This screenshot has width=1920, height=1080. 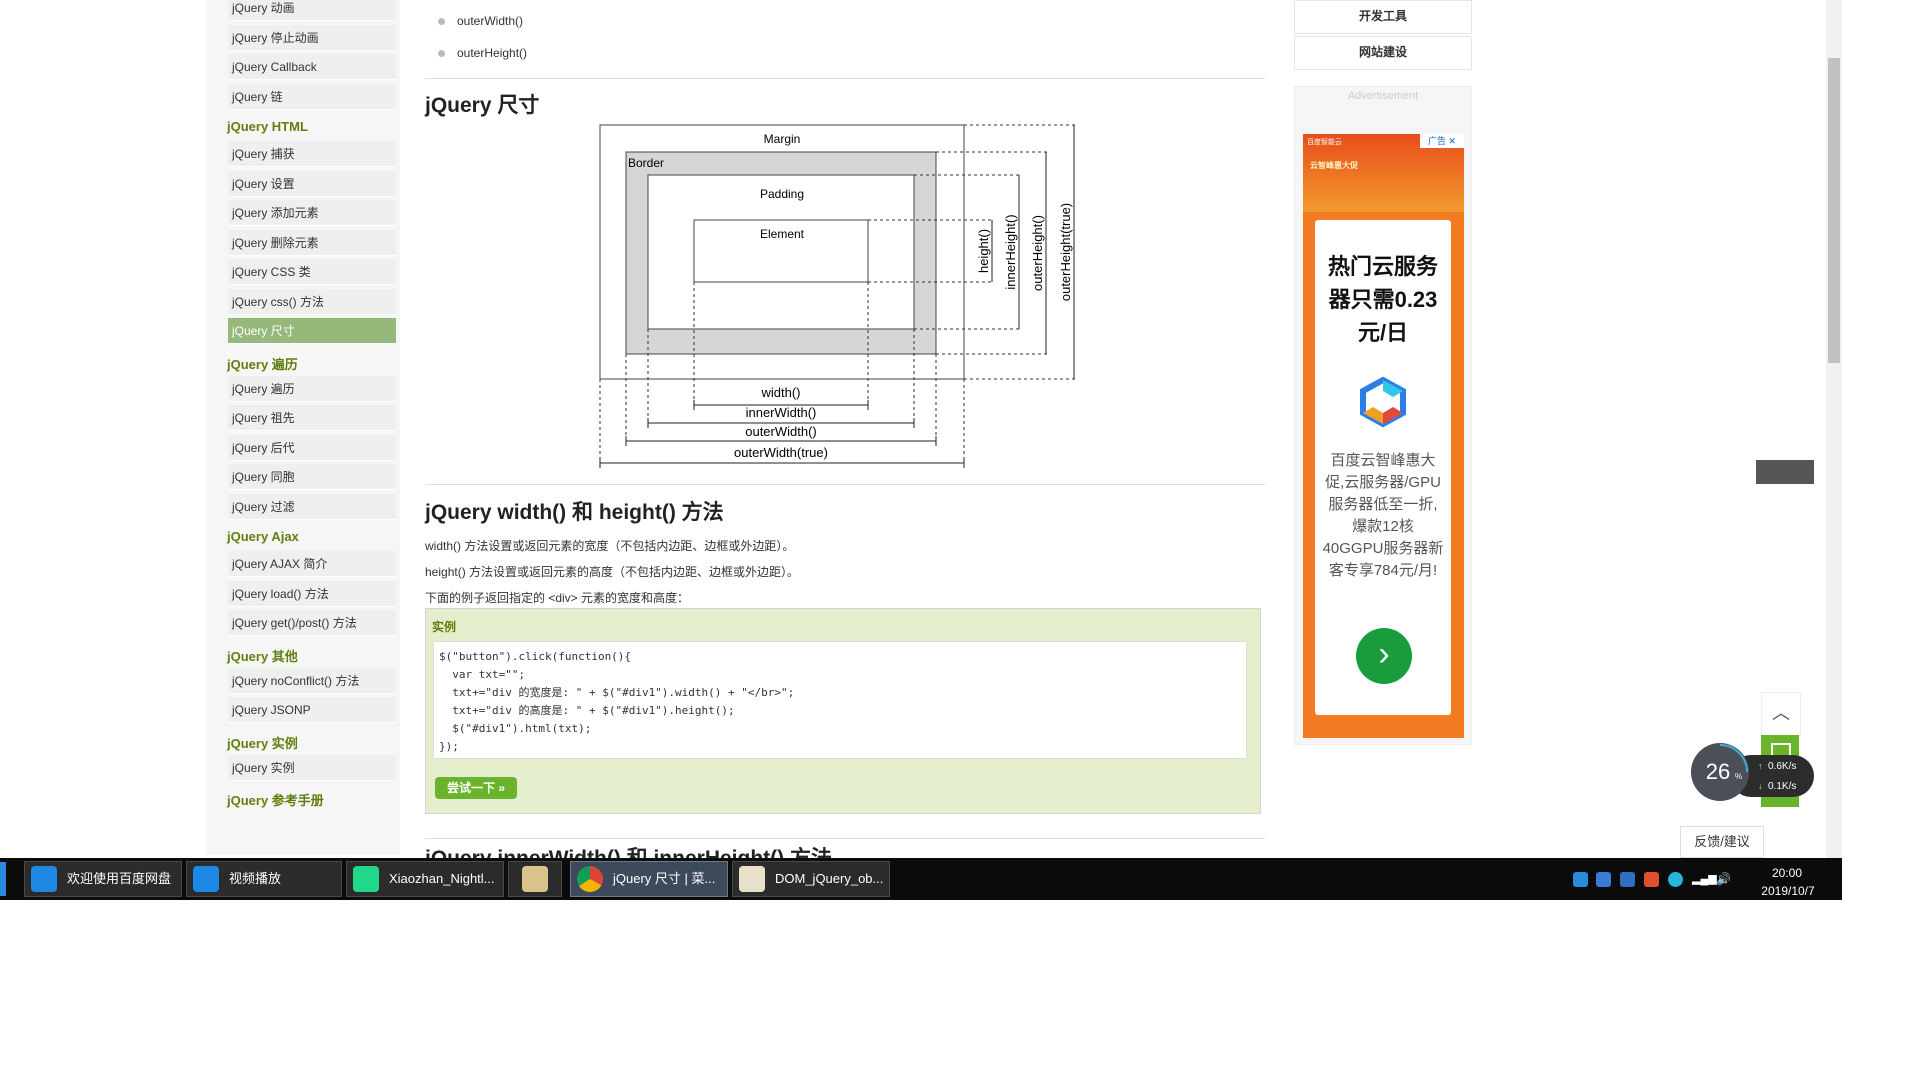 What do you see at coordinates (312, 388) in the screenshot?
I see `sidebar-item: jQuery 遍历` at bounding box center [312, 388].